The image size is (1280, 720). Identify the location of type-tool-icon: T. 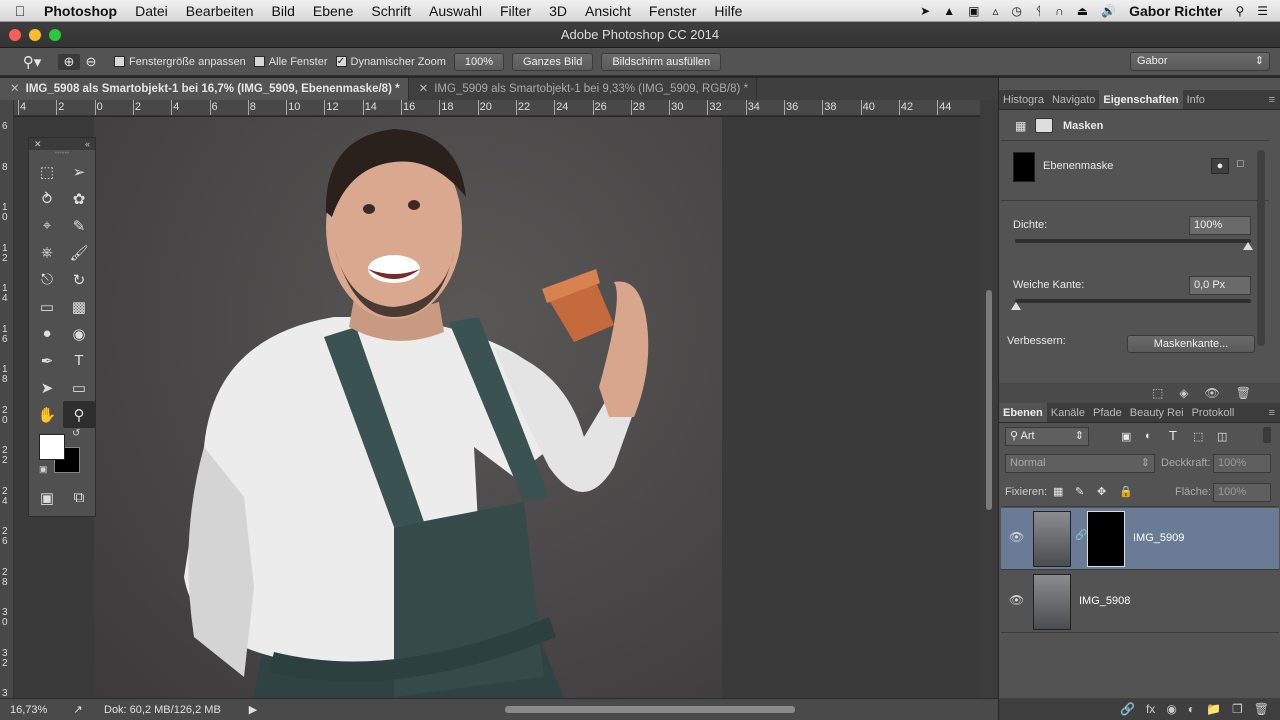
(79, 360).